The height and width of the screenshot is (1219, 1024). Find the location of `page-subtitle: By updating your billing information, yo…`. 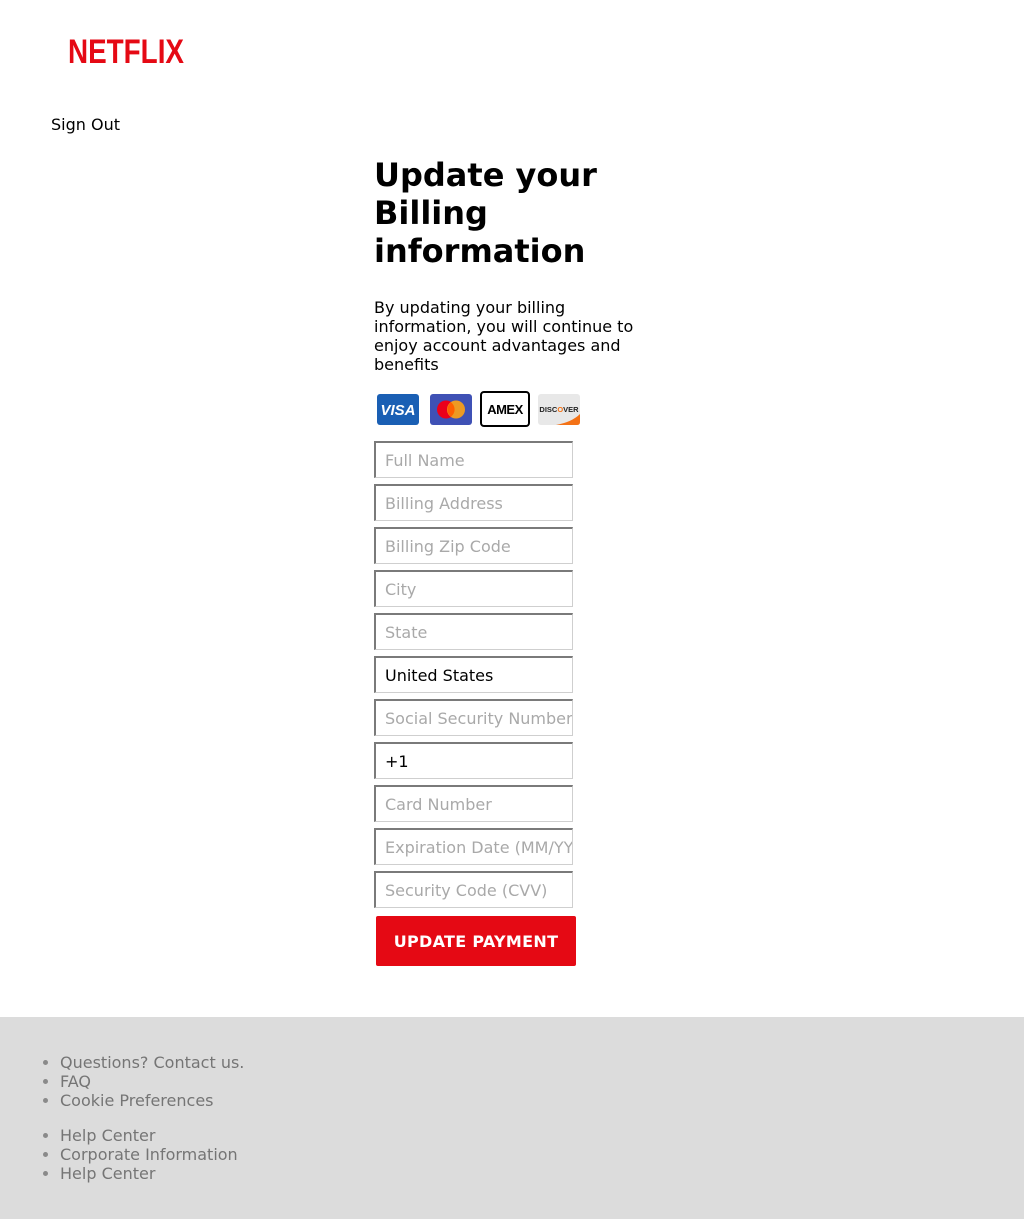

page-subtitle: By updating your billing information, yo… is located at coordinates (504, 336).